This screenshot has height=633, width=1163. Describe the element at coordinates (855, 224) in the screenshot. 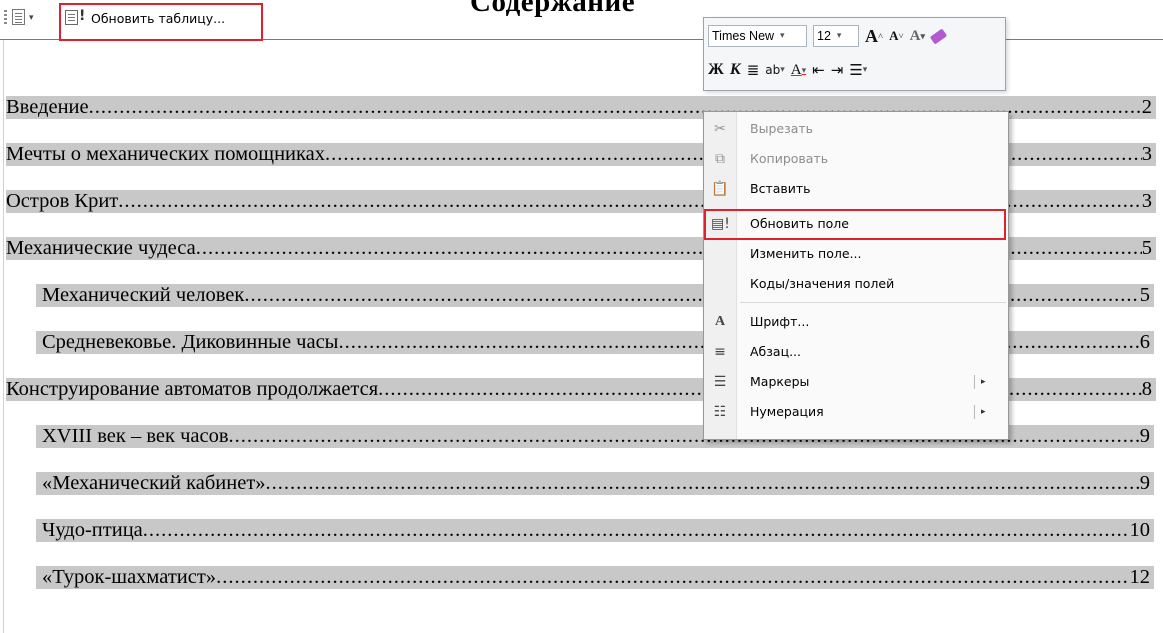

I see `update-field-highlight` at that location.